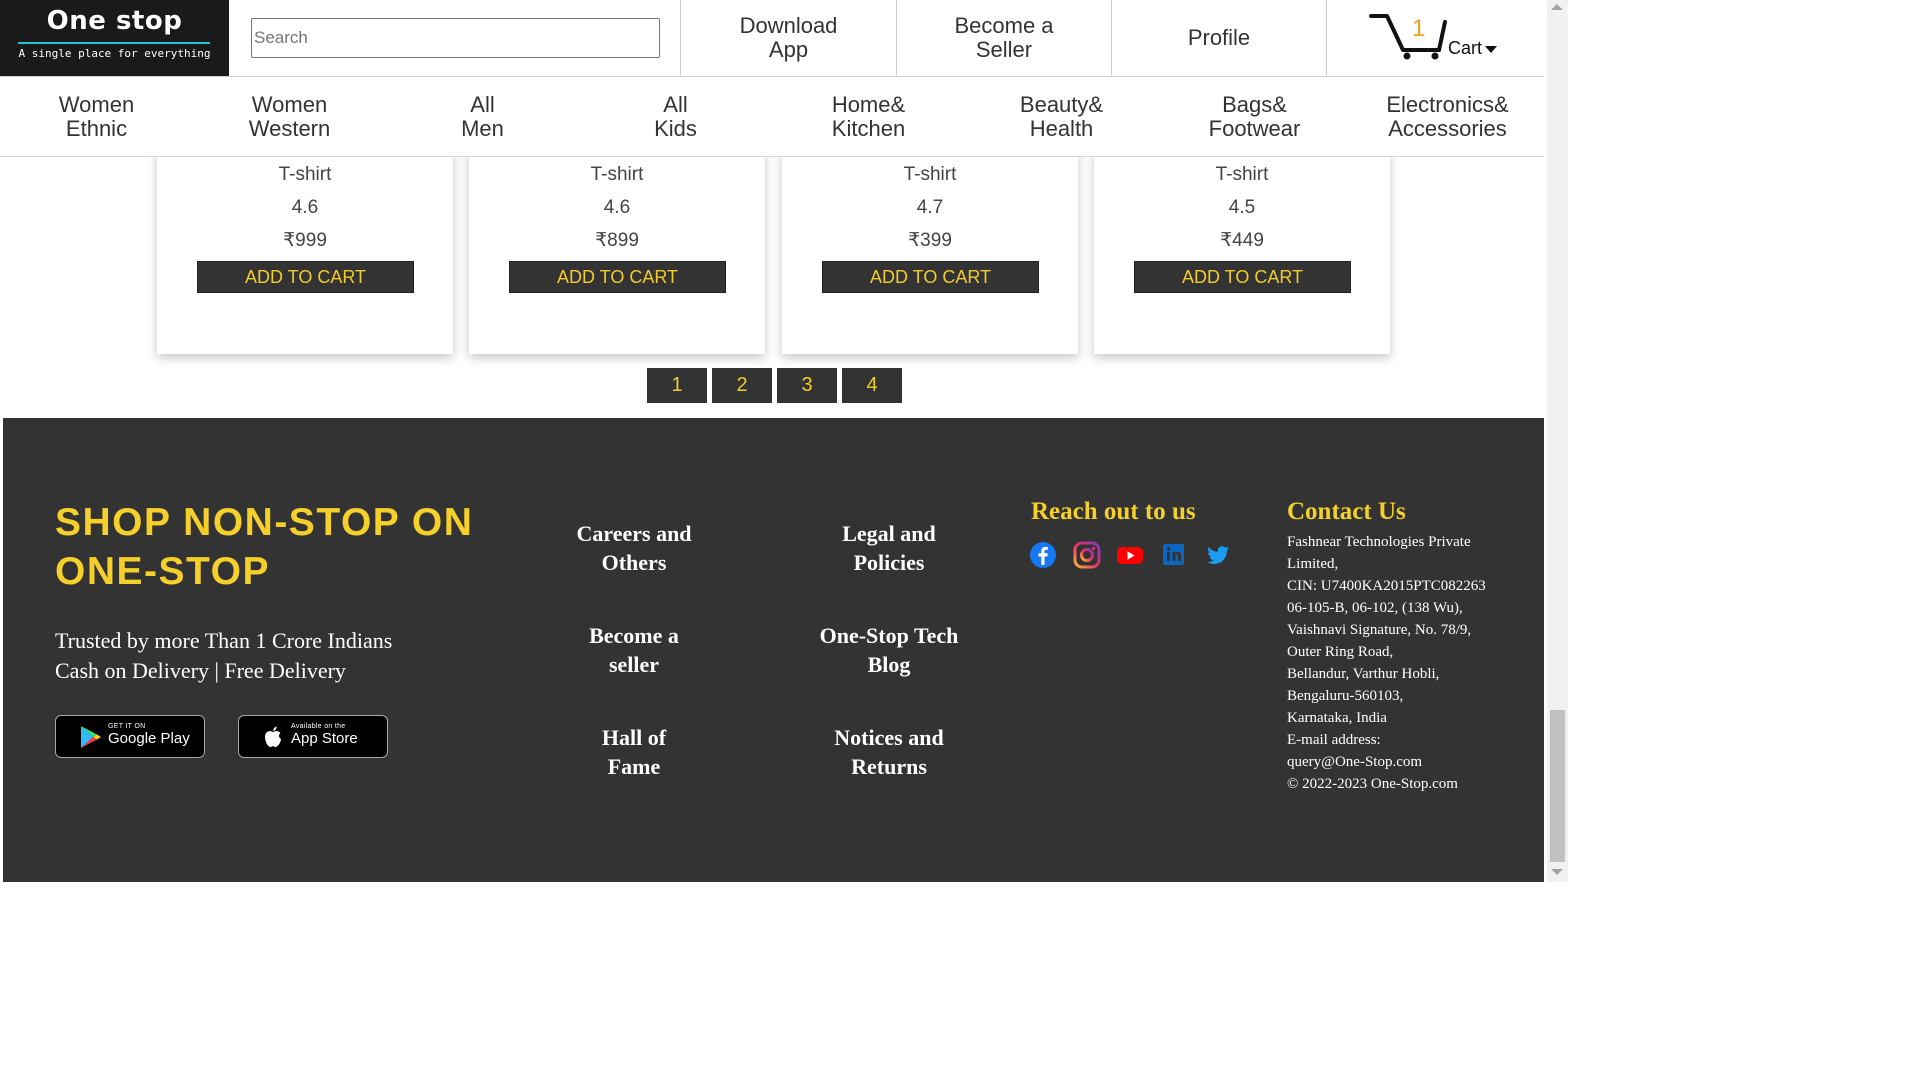 Image resolution: width=1920 pixels, height=1080 pixels. Describe the element at coordinates (930, 252) in the screenshot. I see `product-card: T-shirt 4.7 ₹399 ADD TO CART` at that location.